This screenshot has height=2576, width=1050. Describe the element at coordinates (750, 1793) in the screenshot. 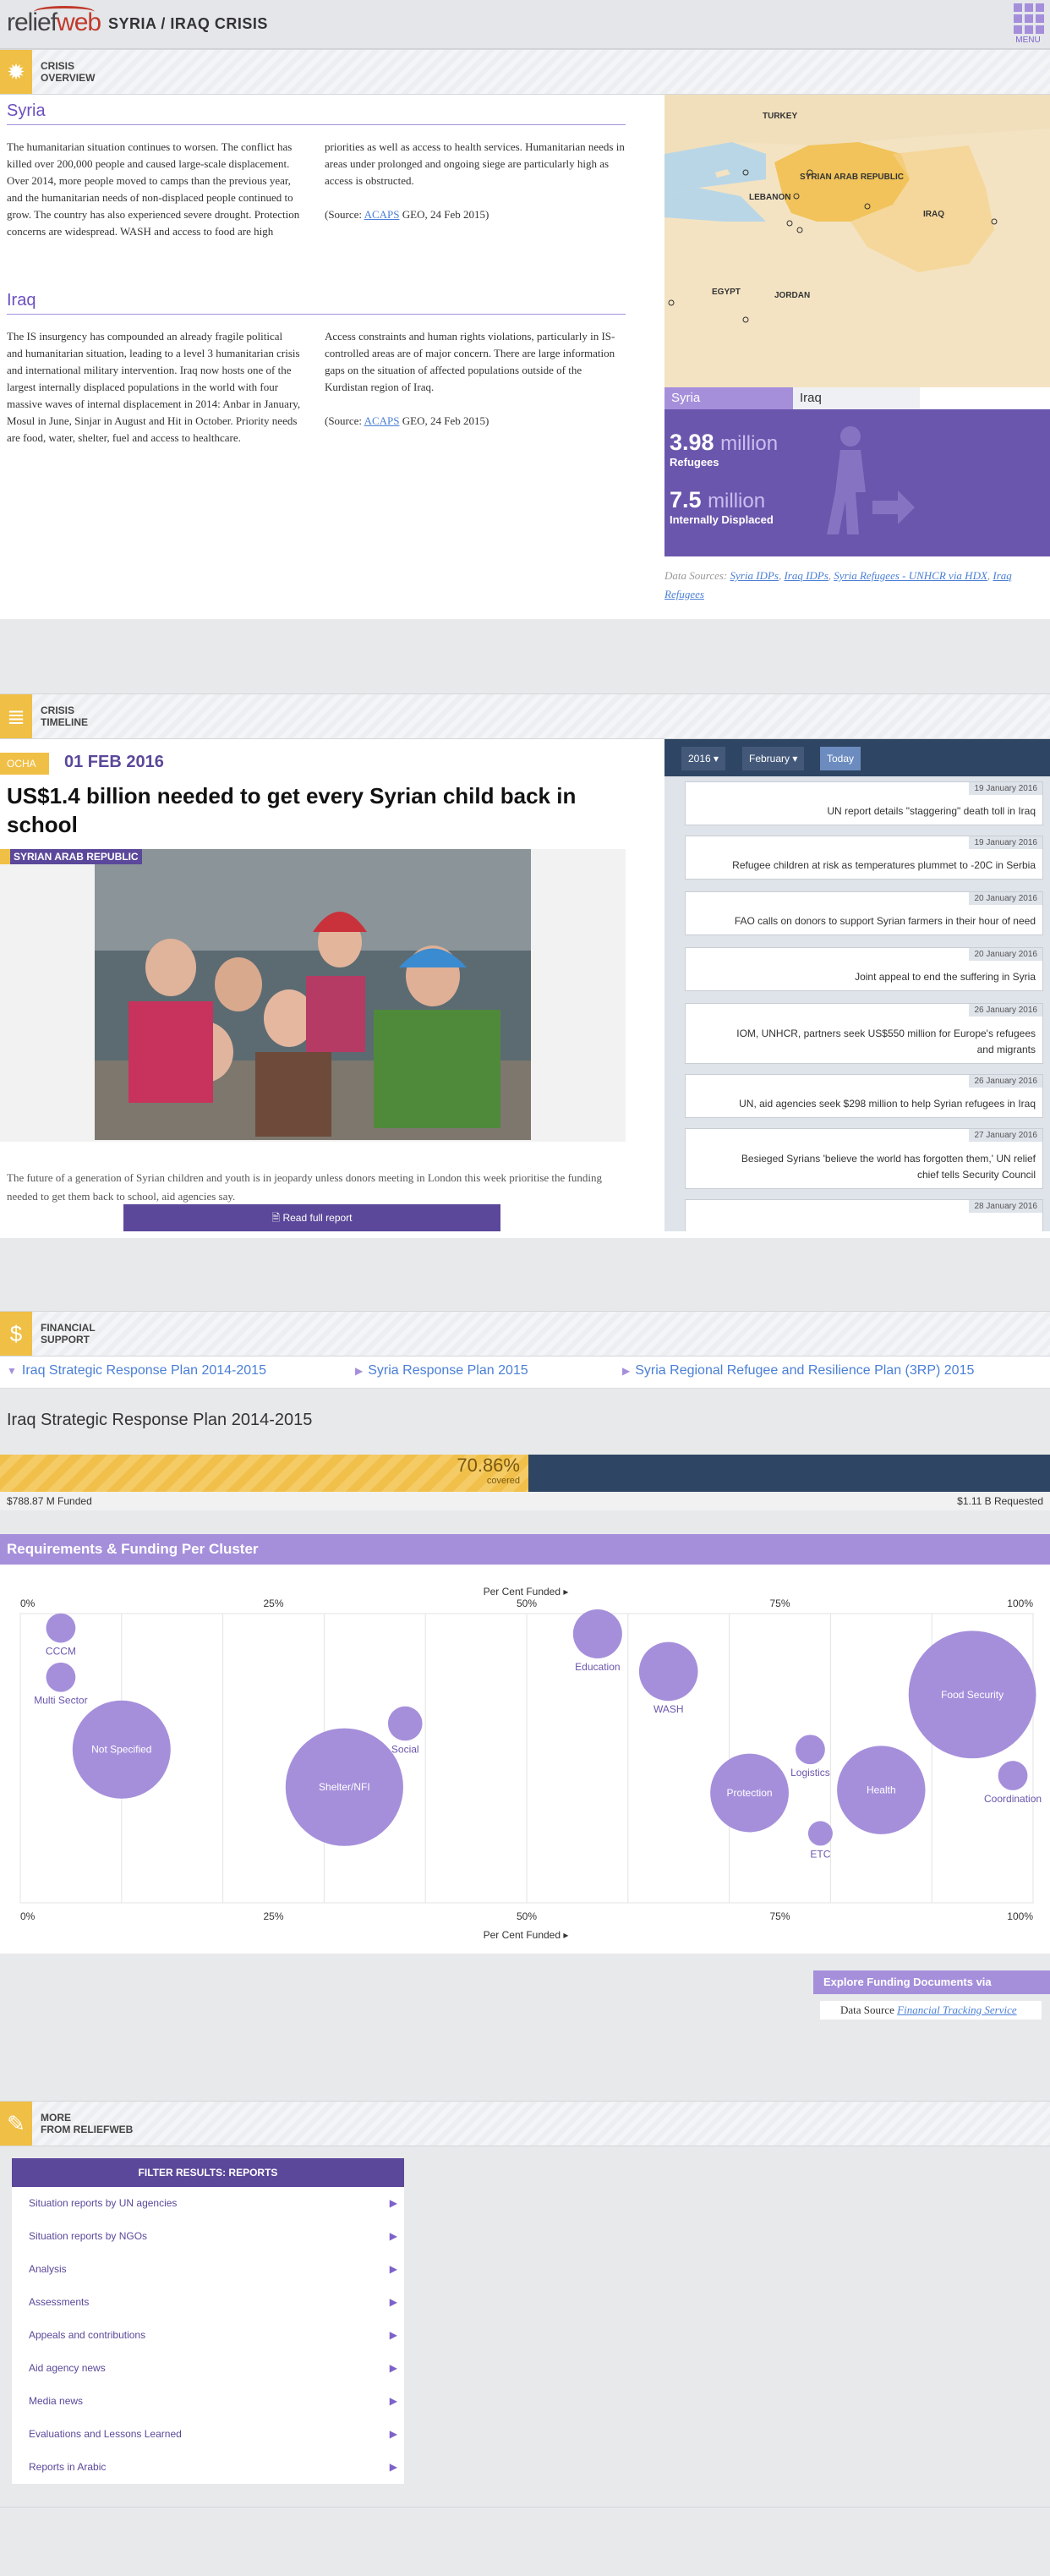

I see `bubble-label: Protection` at that location.